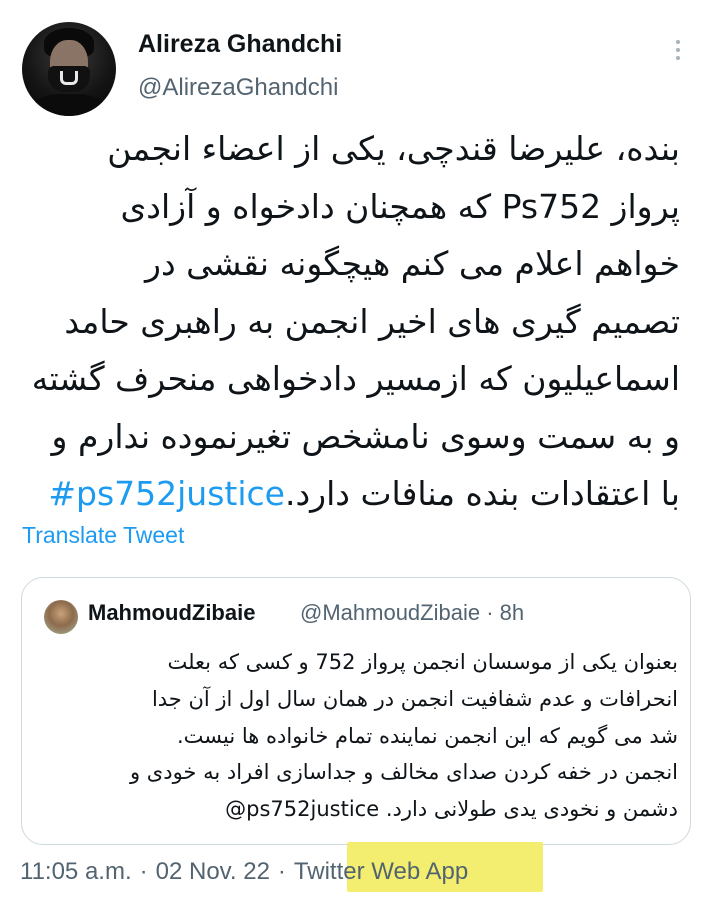  Describe the element at coordinates (512, 612) in the screenshot. I see `quoted-tweet-time: 8h` at that location.